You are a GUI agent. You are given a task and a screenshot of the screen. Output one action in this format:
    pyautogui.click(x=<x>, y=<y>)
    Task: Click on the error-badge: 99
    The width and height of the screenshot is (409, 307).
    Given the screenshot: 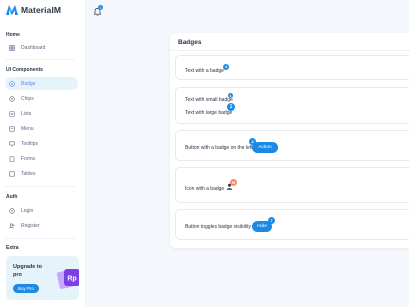 What is the action you would take?
    pyautogui.click(x=233, y=182)
    